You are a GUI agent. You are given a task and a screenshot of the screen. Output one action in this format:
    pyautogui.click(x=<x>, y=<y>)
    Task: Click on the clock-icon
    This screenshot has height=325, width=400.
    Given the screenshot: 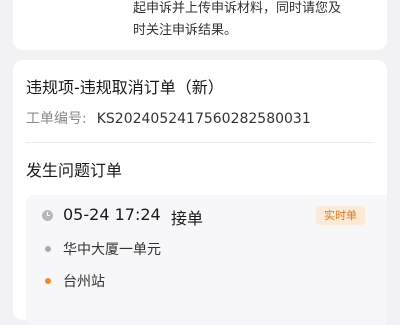 What is the action you would take?
    pyautogui.click(x=47, y=215)
    